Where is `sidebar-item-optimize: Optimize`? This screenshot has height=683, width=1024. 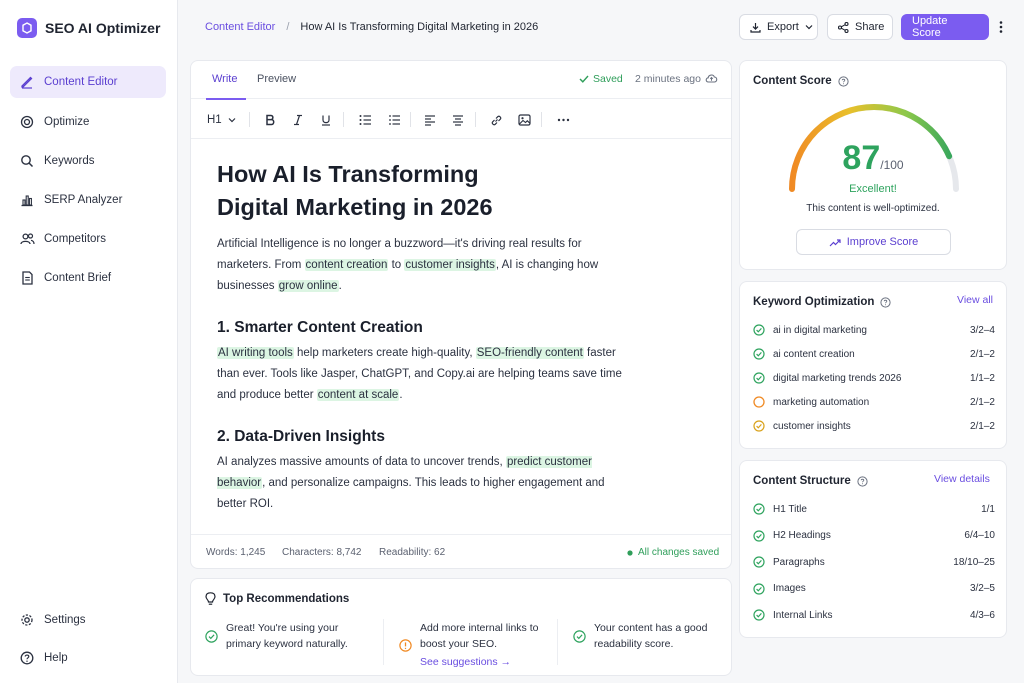
sidebar-item-optimize: Optimize is located at coordinates (88, 122).